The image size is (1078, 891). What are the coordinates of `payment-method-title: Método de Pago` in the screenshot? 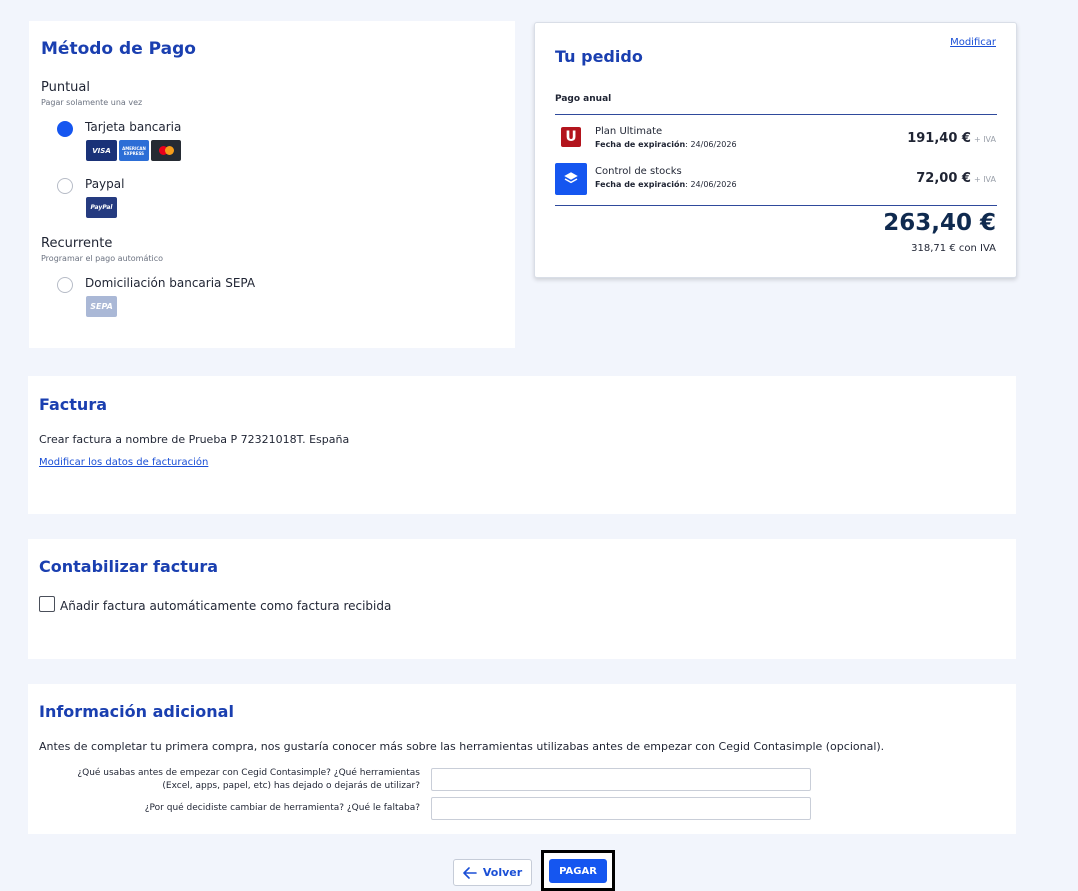 It's located at (118, 49).